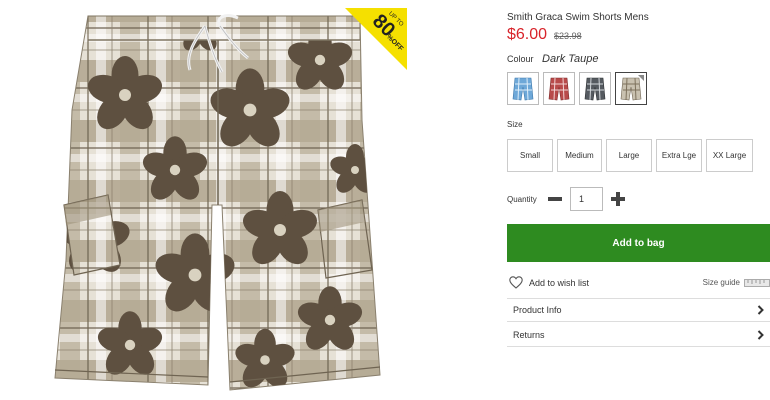 The height and width of the screenshot is (400, 770). I want to click on swatch-charcoal-thumbnail, so click(595, 88).